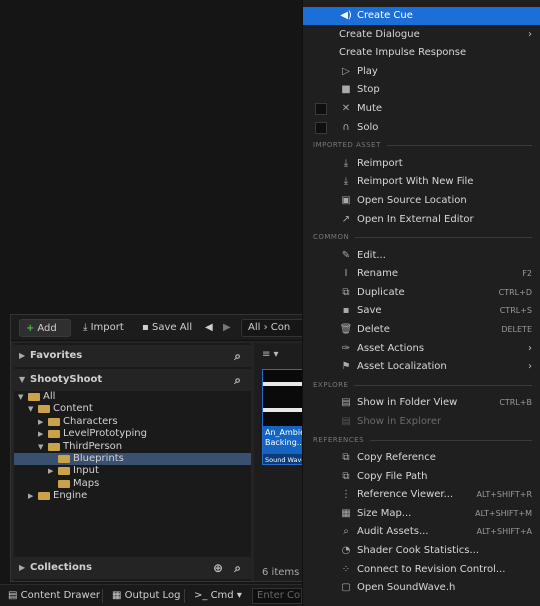  Describe the element at coordinates (392, 476) in the screenshot. I see `menu-item-label: Copy File Path` at that location.